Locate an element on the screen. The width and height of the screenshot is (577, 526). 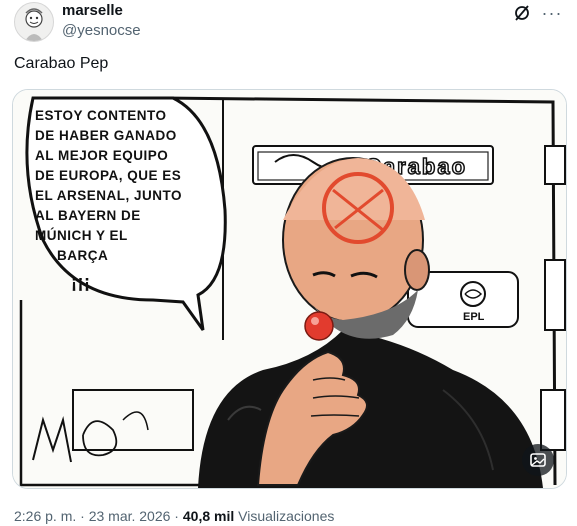
author-name: marselle is located at coordinates (92, 10).